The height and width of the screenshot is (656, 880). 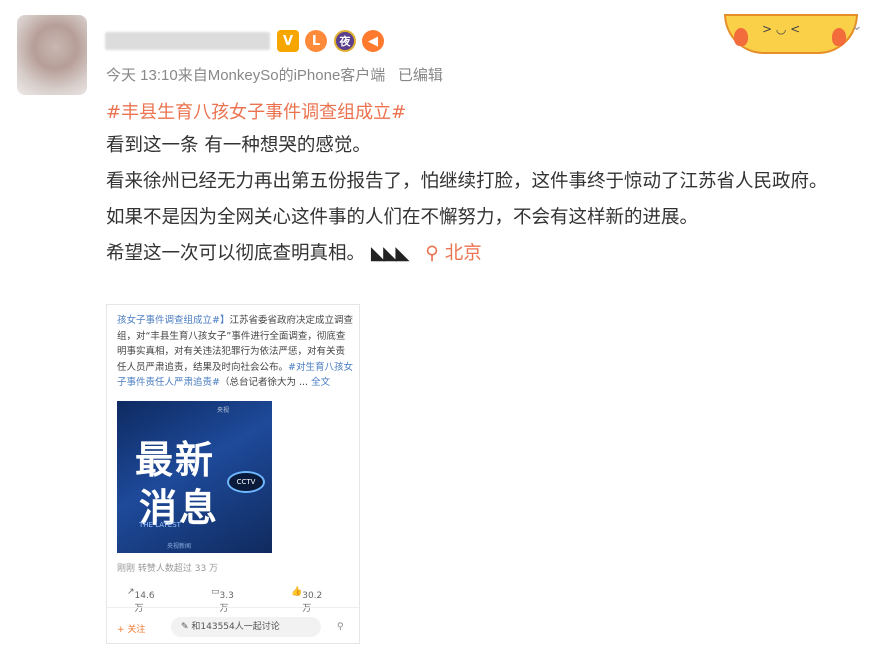 What do you see at coordinates (246, 482) in the screenshot?
I see `cctv-logo: CCTV` at bounding box center [246, 482].